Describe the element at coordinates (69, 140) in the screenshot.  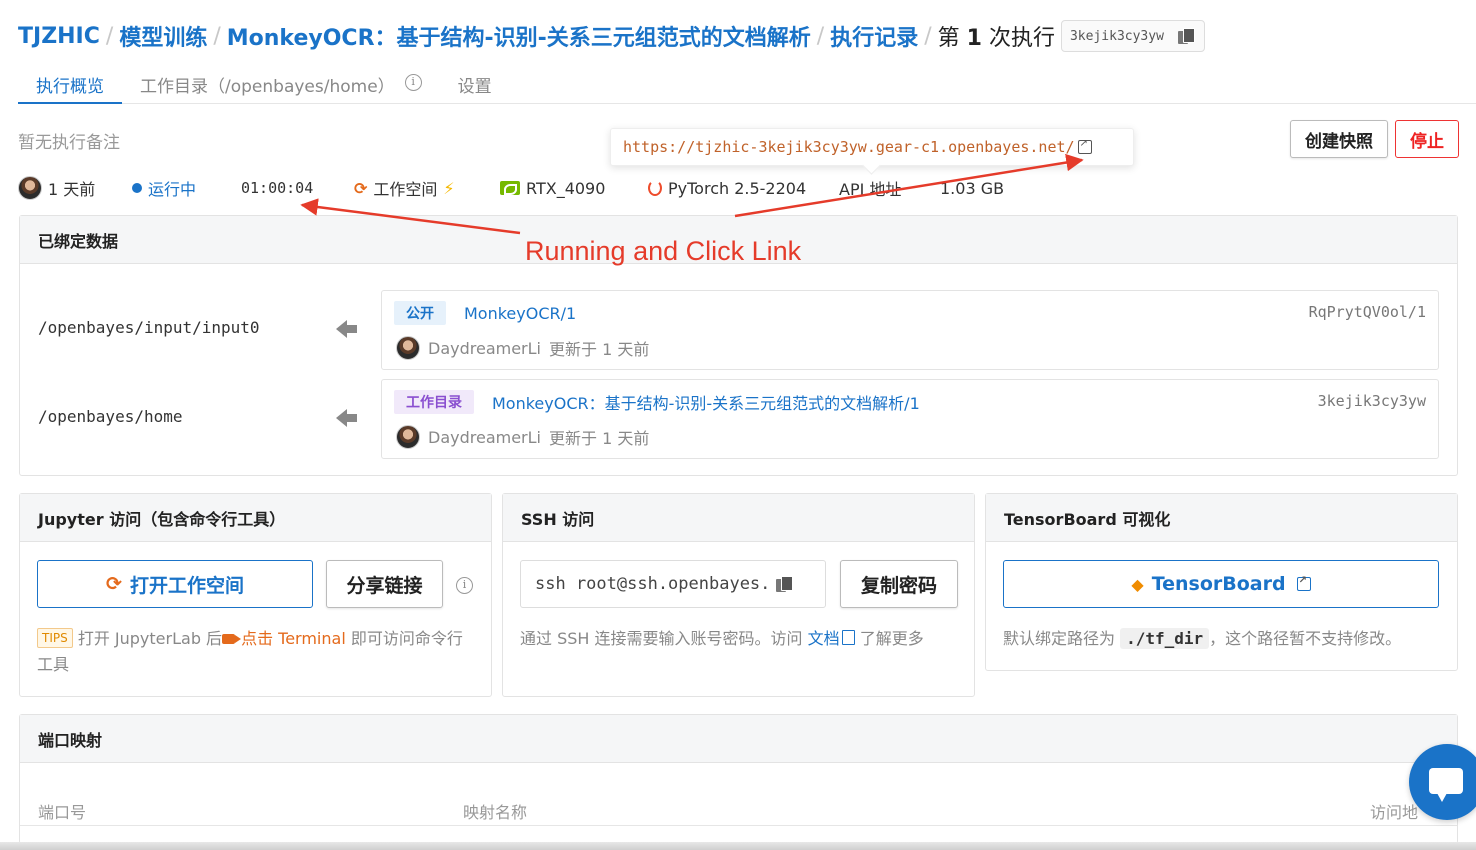
I see `execution-note: 暂无执行备注` at that location.